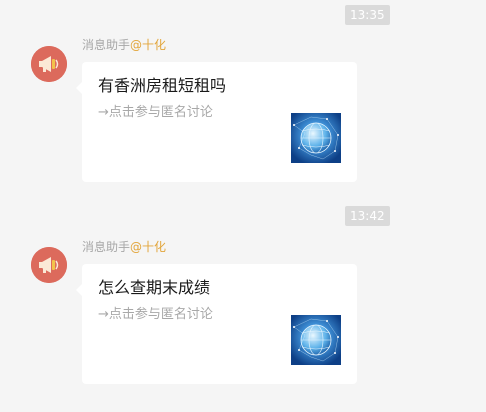 The width and height of the screenshot is (486, 412). I want to click on card-title: 怎么查期末成绩, so click(154, 287).